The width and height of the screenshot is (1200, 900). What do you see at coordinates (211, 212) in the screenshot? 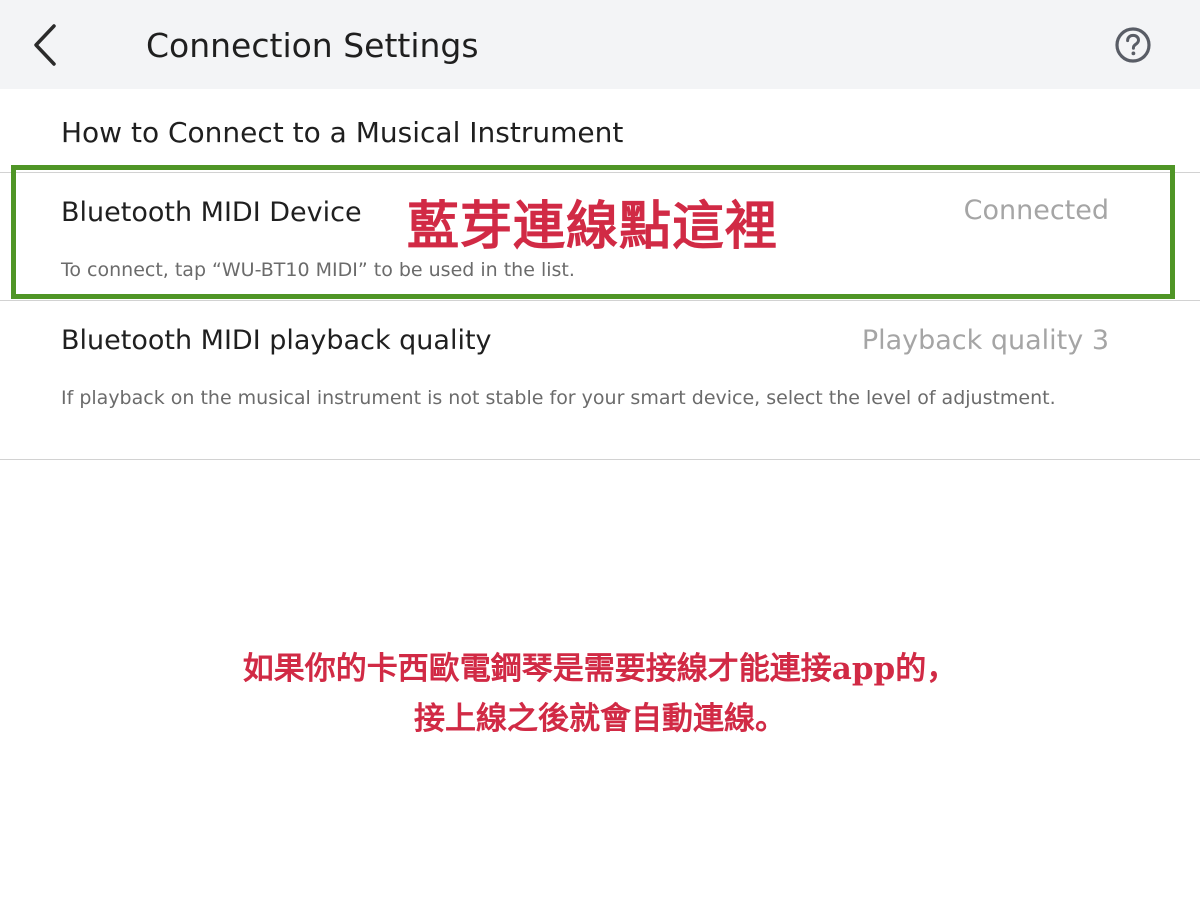
I see `bluetooth-midi-device-label: Bluetooth MIDI Device` at bounding box center [211, 212].